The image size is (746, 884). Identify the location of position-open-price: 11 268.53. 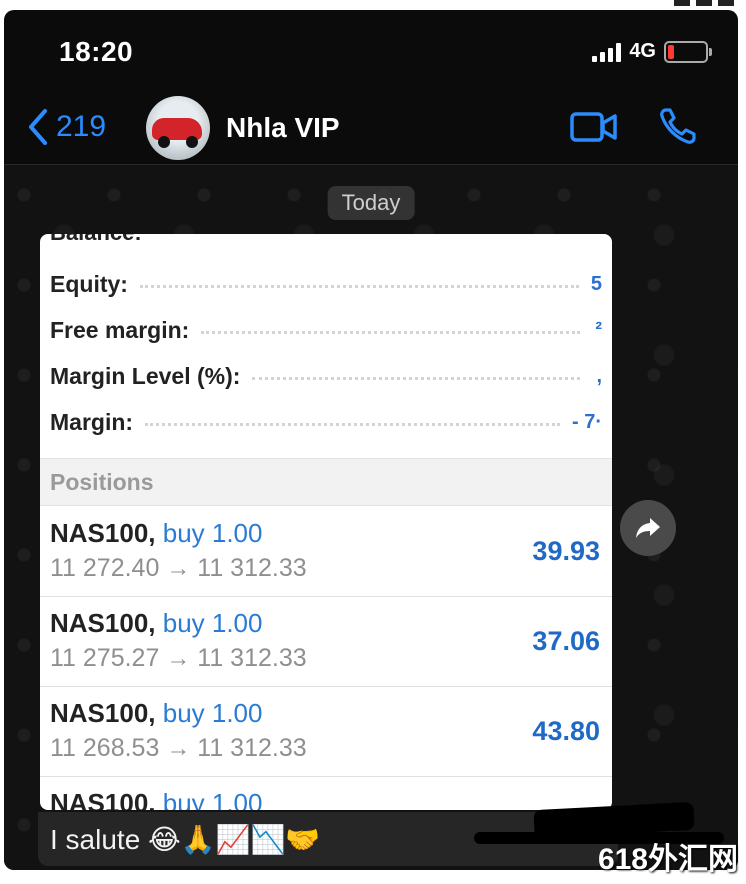
(105, 748).